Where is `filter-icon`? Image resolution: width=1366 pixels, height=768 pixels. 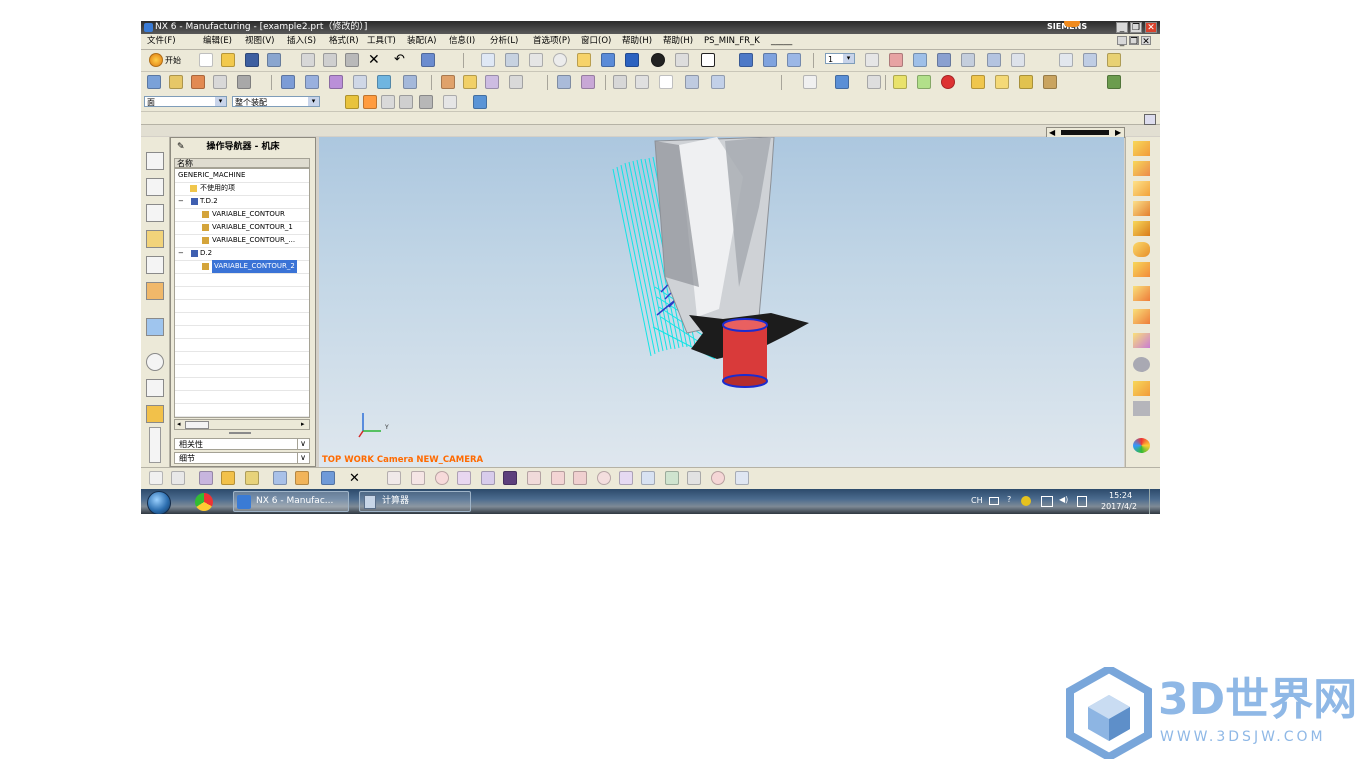 filter-icon is located at coordinates (1026, 82).